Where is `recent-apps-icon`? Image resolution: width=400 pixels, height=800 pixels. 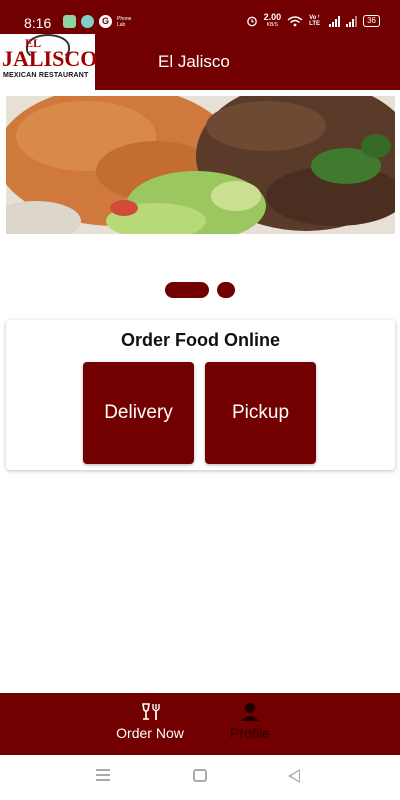 recent-apps-icon is located at coordinates (104, 776).